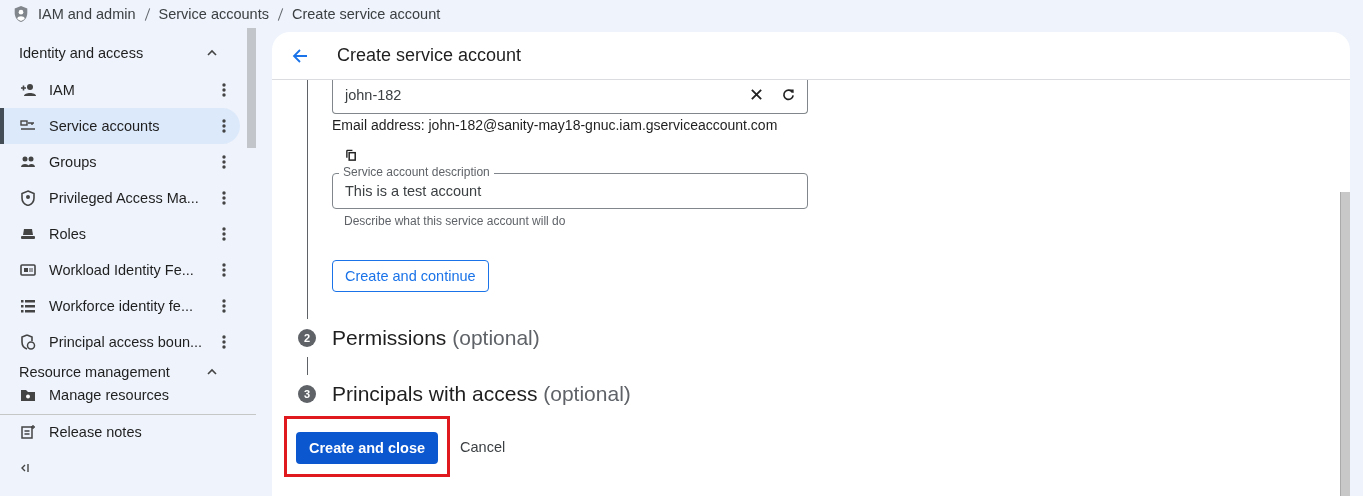  What do you see at coordinates (94, 372) in the screenshot?
I see `section-heading: Resource management` at bounding box center [94, 372].